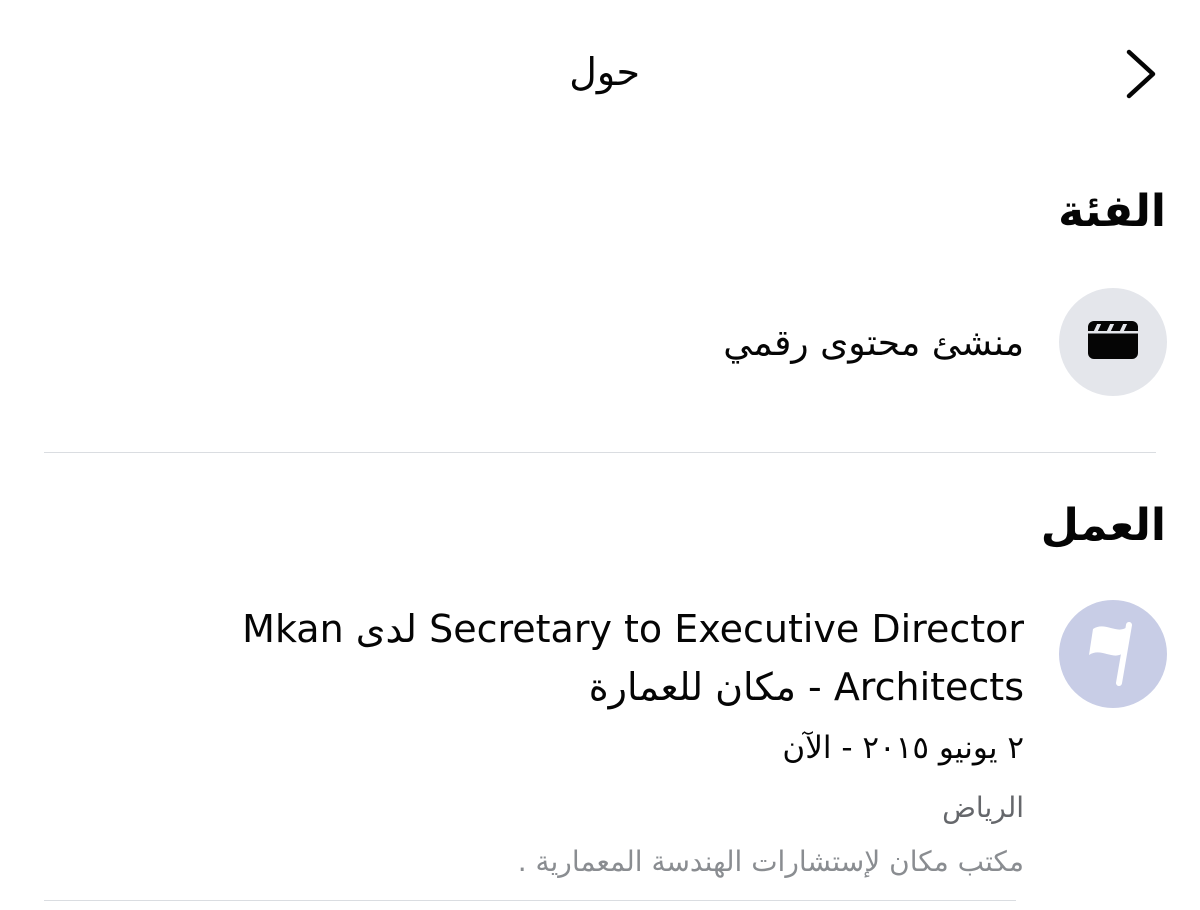  What do you see at coordinates (530, 900) in the screenshot?
I see `work-divider` at bounding box center [530, 900].